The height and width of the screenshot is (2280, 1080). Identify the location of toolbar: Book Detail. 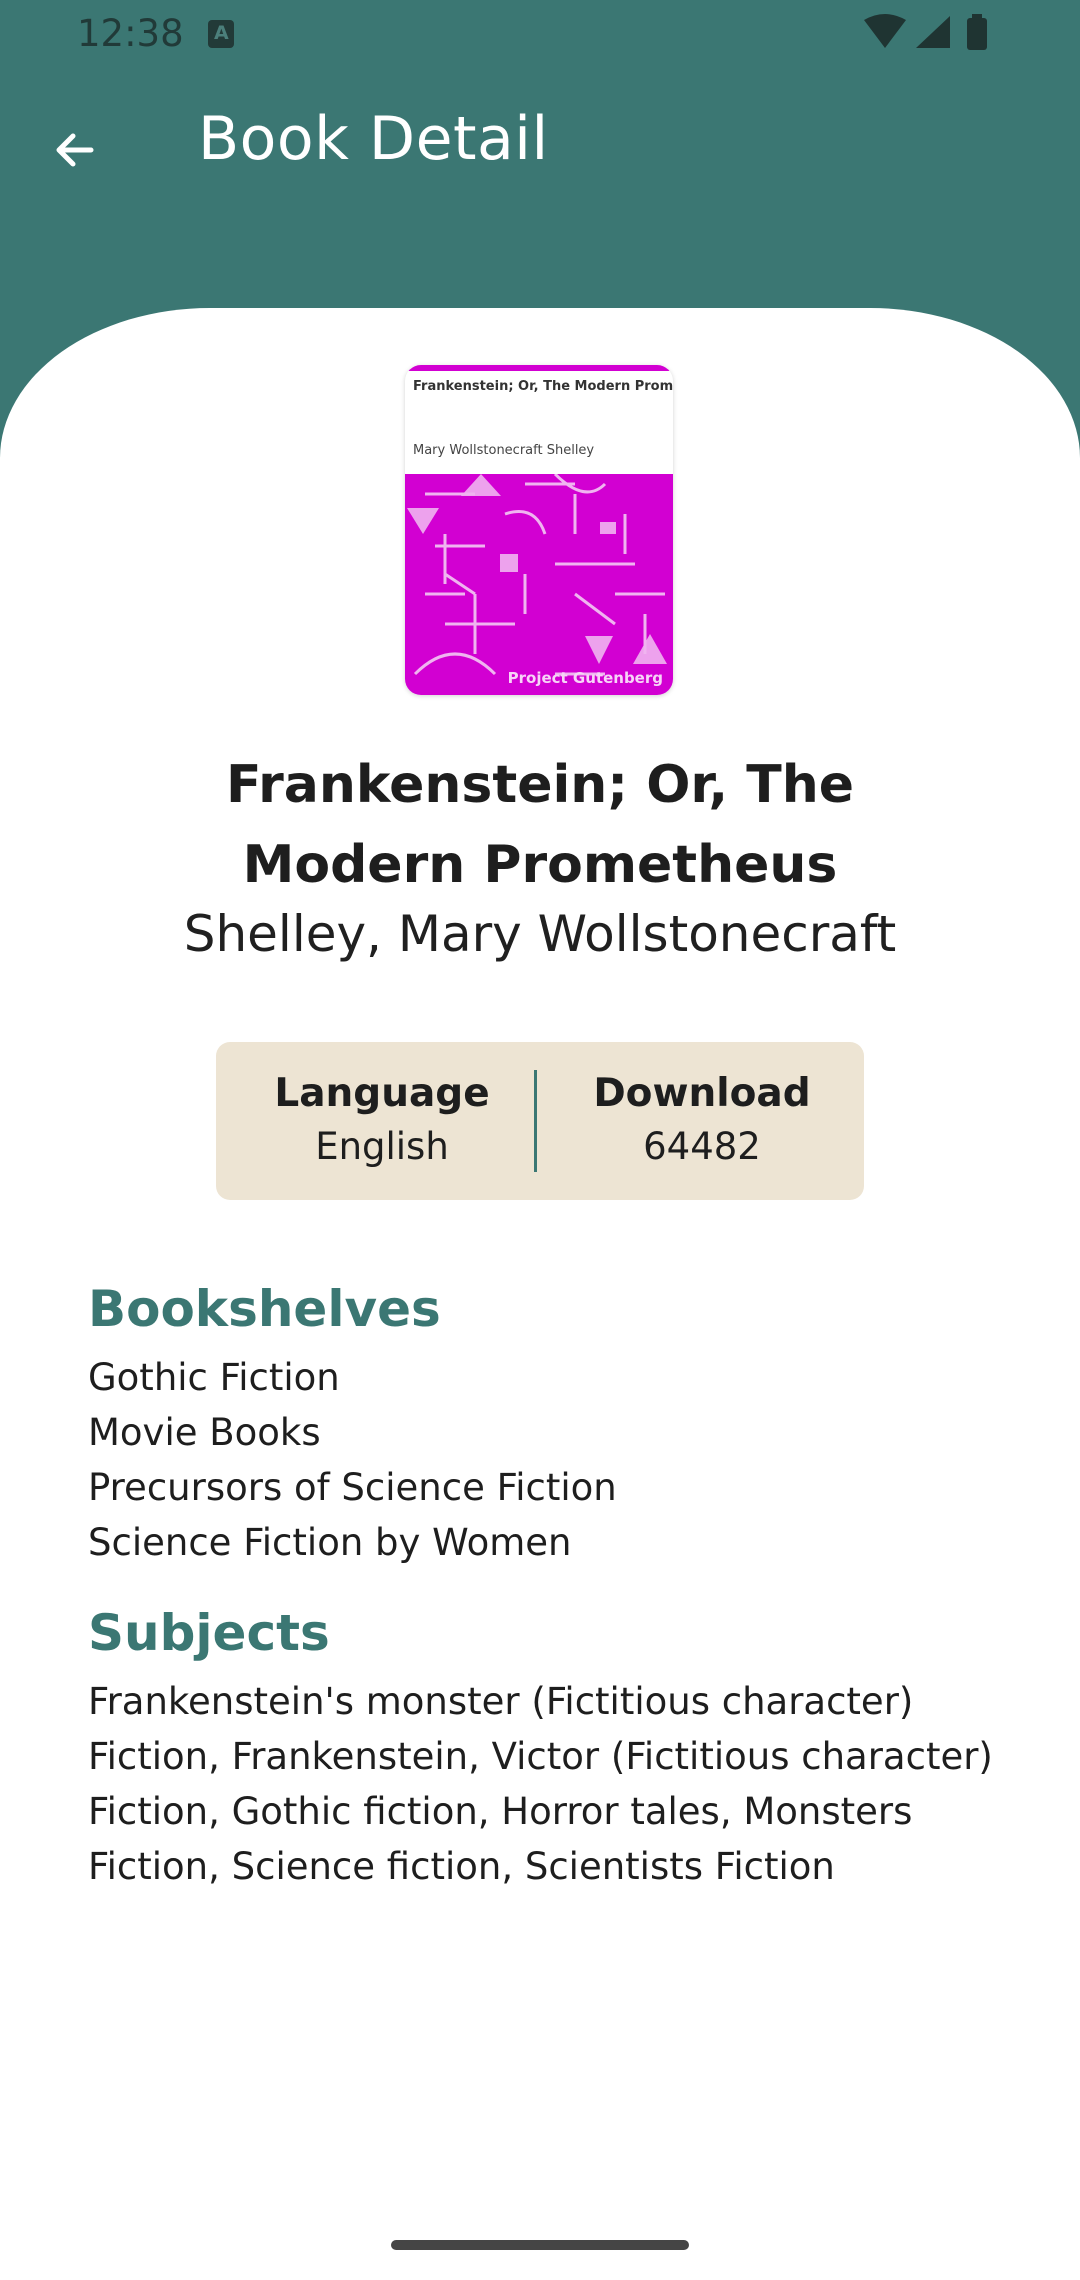
(540, 142).